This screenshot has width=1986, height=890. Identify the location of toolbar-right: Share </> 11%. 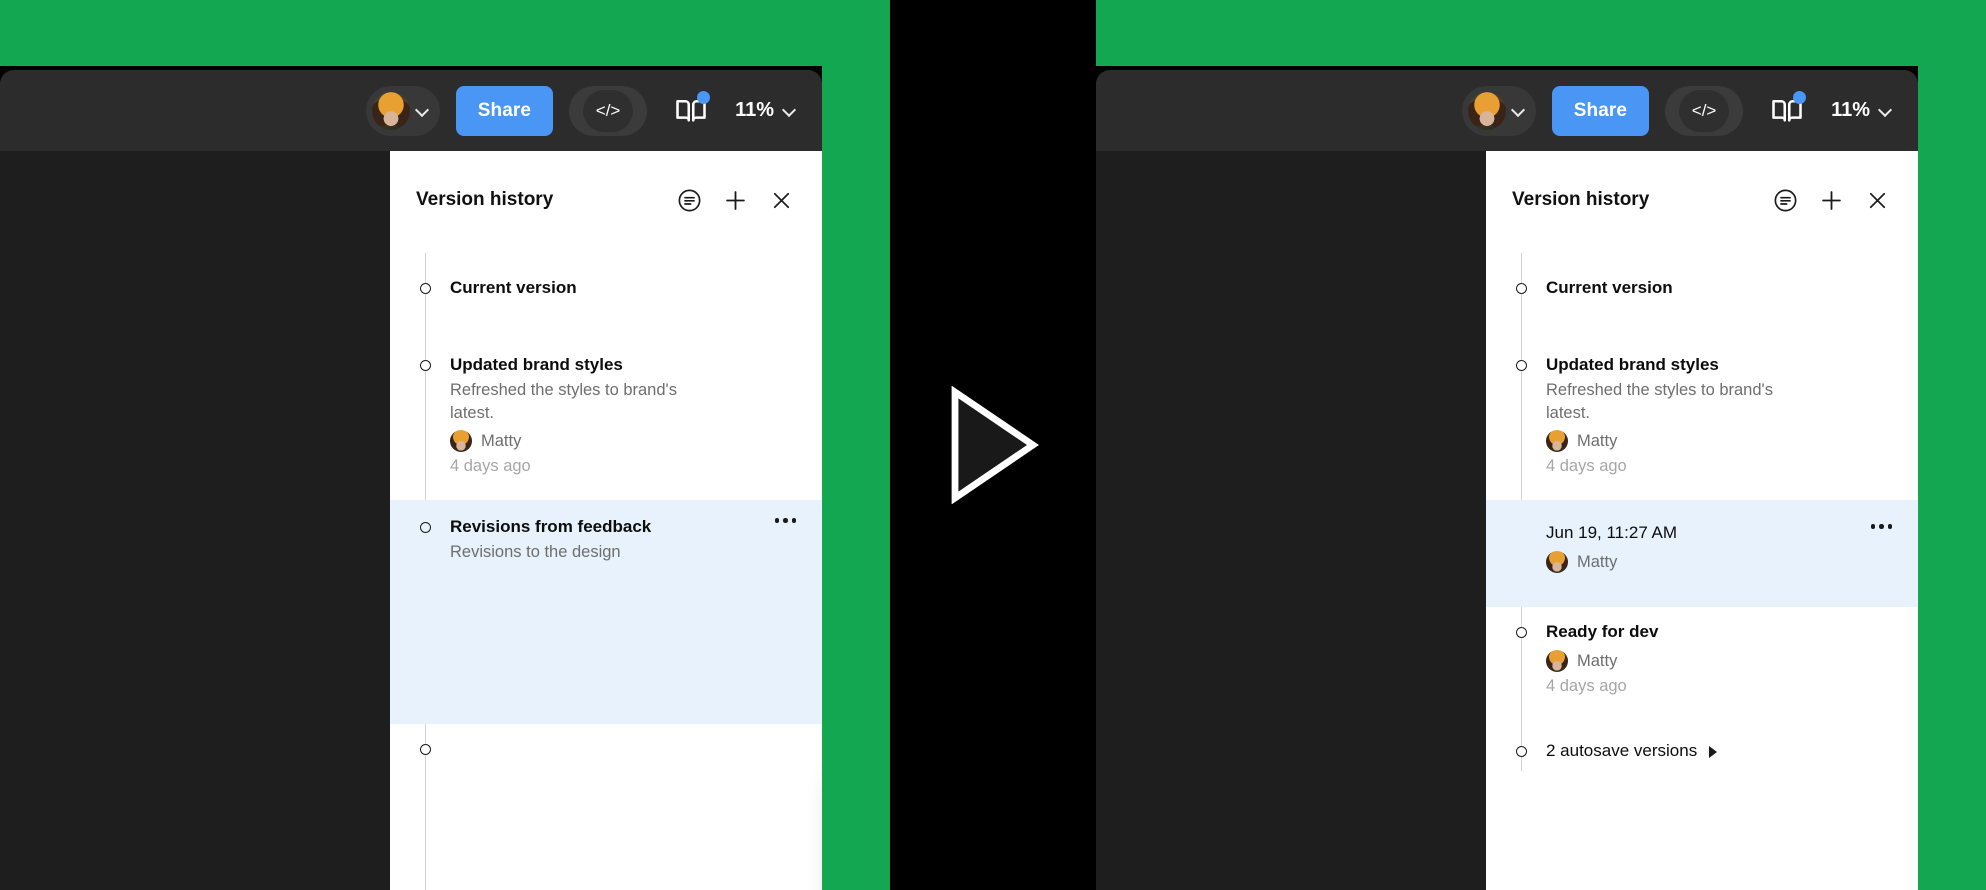
(1507, 110).